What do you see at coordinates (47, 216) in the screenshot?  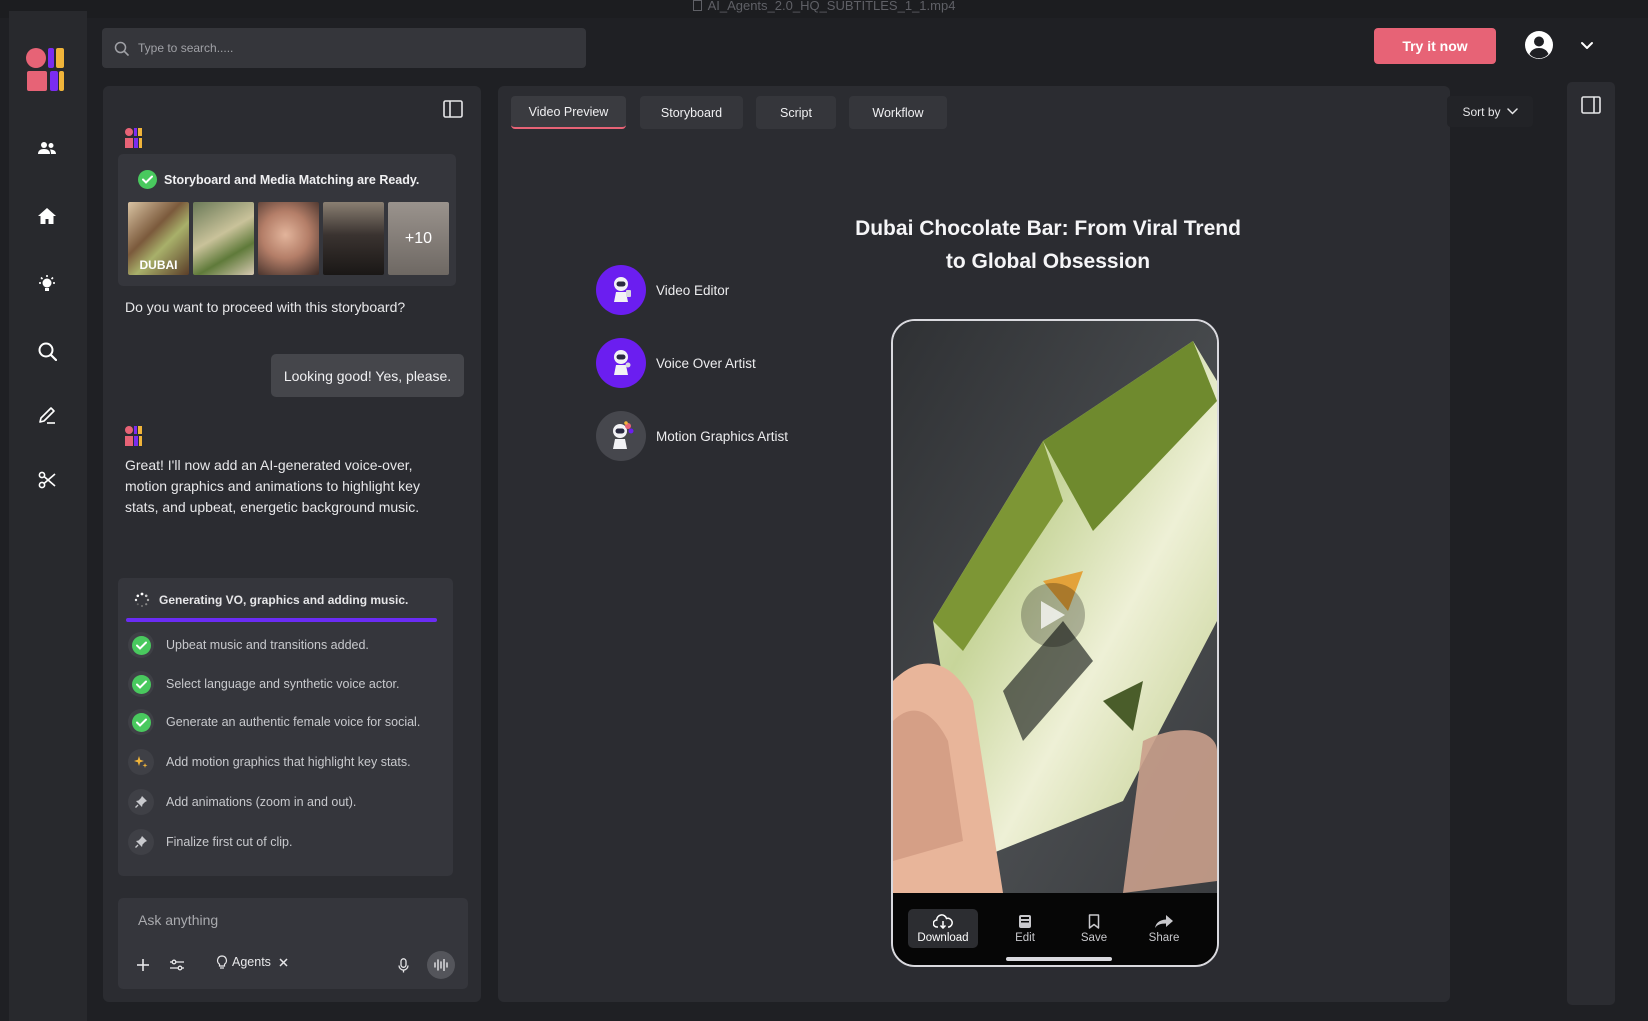 I see `home-icon` at bounding box center [47, 216].